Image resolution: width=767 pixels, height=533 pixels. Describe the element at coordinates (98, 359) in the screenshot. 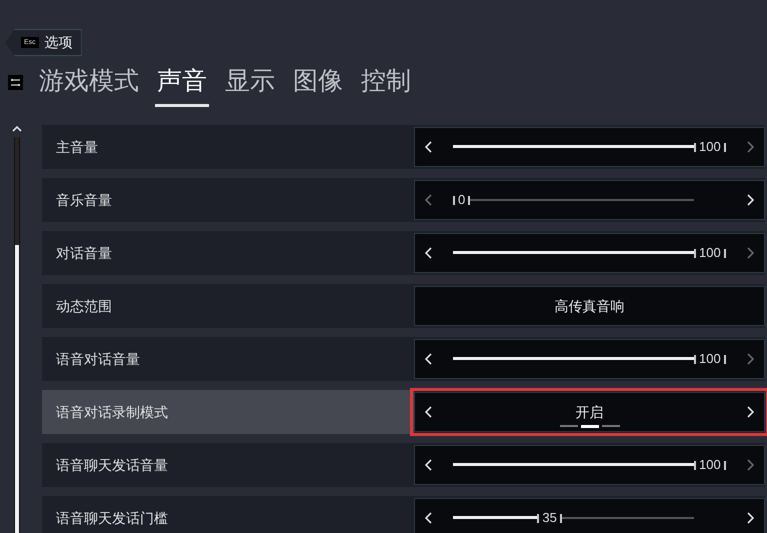

I see `setting-label: 语音对话音量` at that location.